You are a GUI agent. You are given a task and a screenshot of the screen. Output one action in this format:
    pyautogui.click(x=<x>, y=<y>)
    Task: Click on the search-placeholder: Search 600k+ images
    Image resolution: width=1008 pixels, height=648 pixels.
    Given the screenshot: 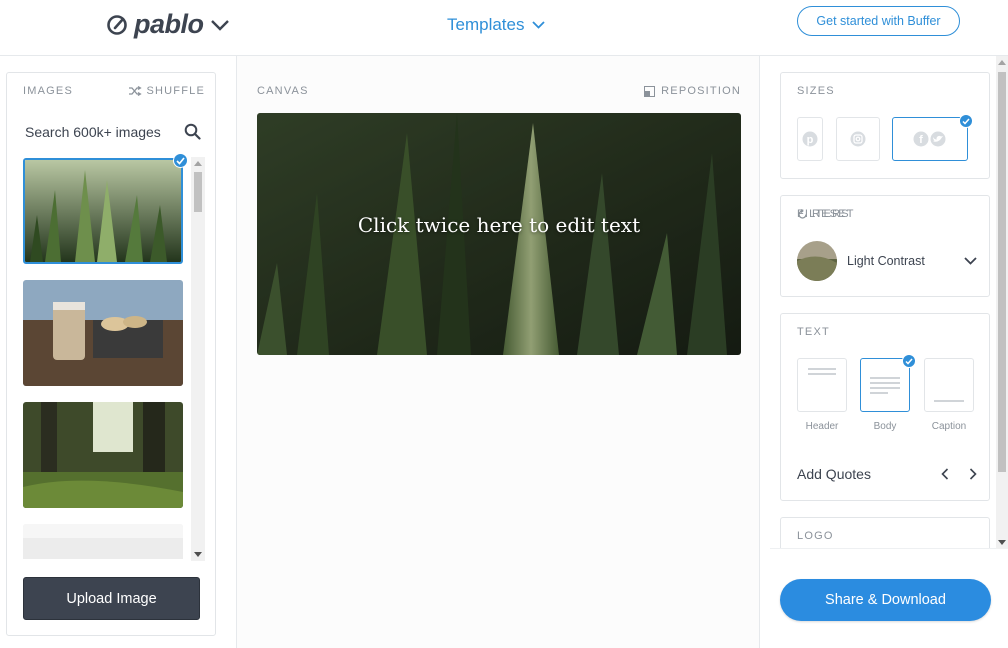 What is the action you would take?
    pyautogui.click(x=93, y=131)
    